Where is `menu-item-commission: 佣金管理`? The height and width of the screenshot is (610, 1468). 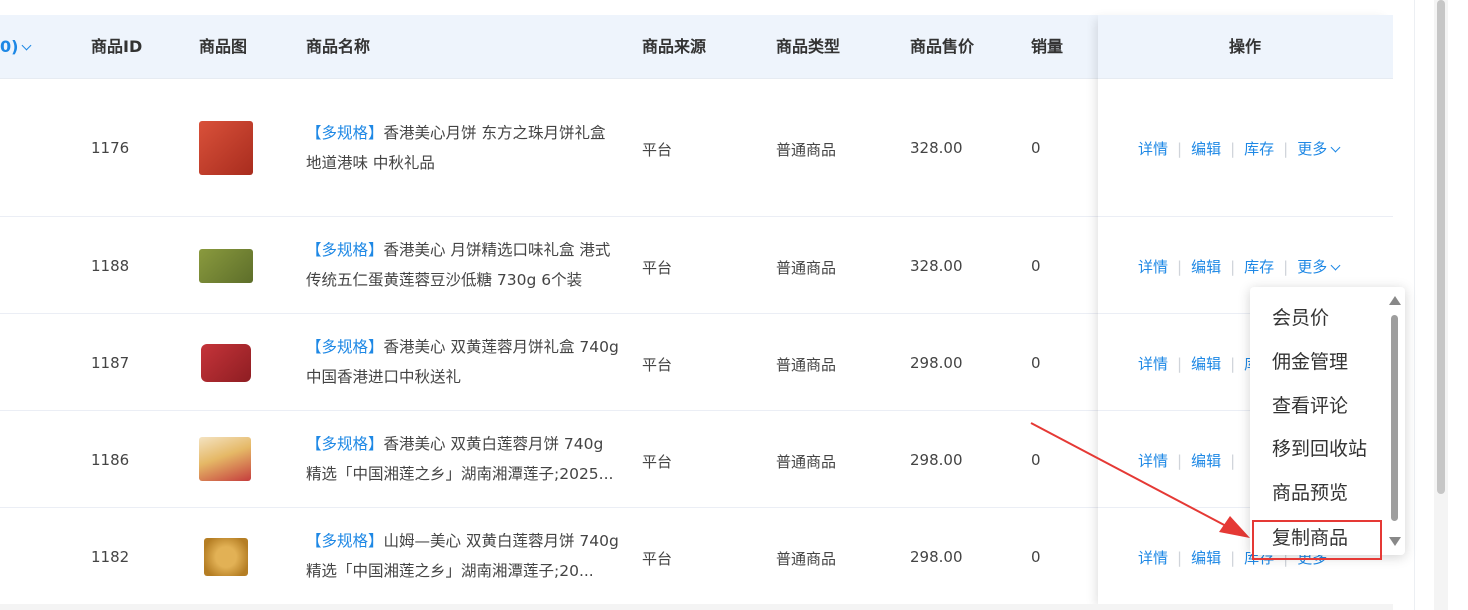 menu-item-commission: 佣金管理 is located at coordinates (1310, 360).